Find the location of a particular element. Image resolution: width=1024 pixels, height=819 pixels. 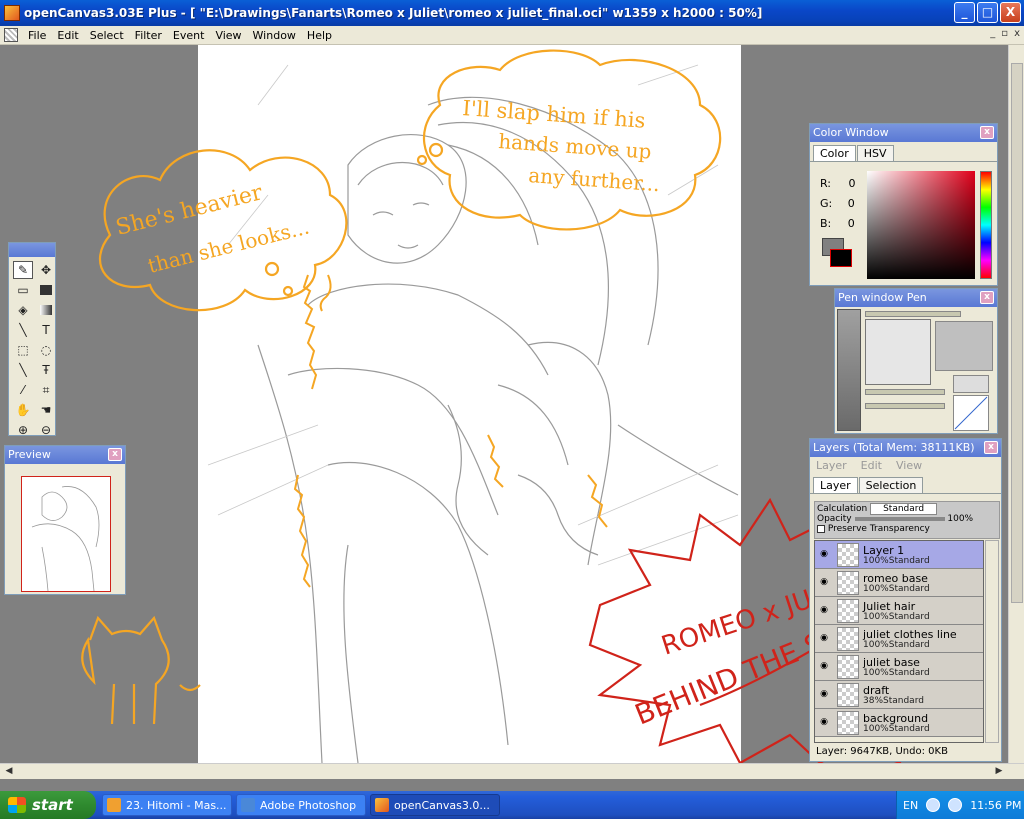

network-icon is located at coordinates (933, 805).